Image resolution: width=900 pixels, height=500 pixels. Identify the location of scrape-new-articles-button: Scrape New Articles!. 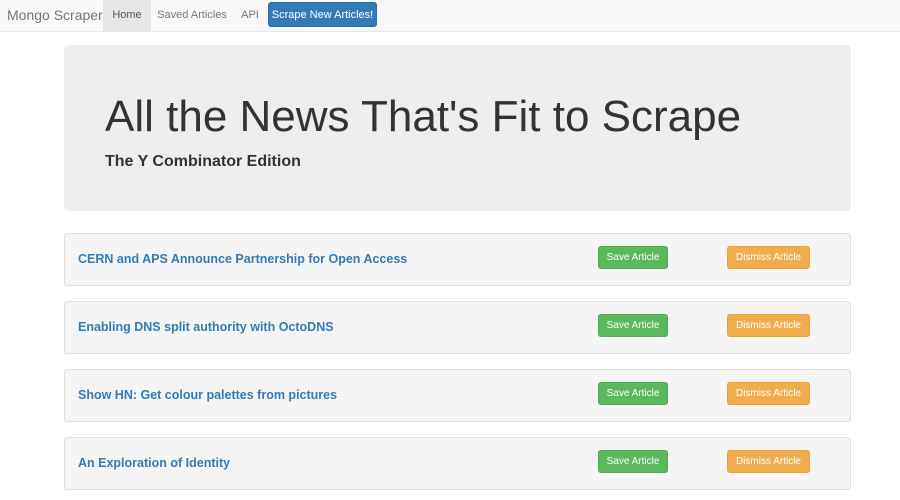
(322, 14).